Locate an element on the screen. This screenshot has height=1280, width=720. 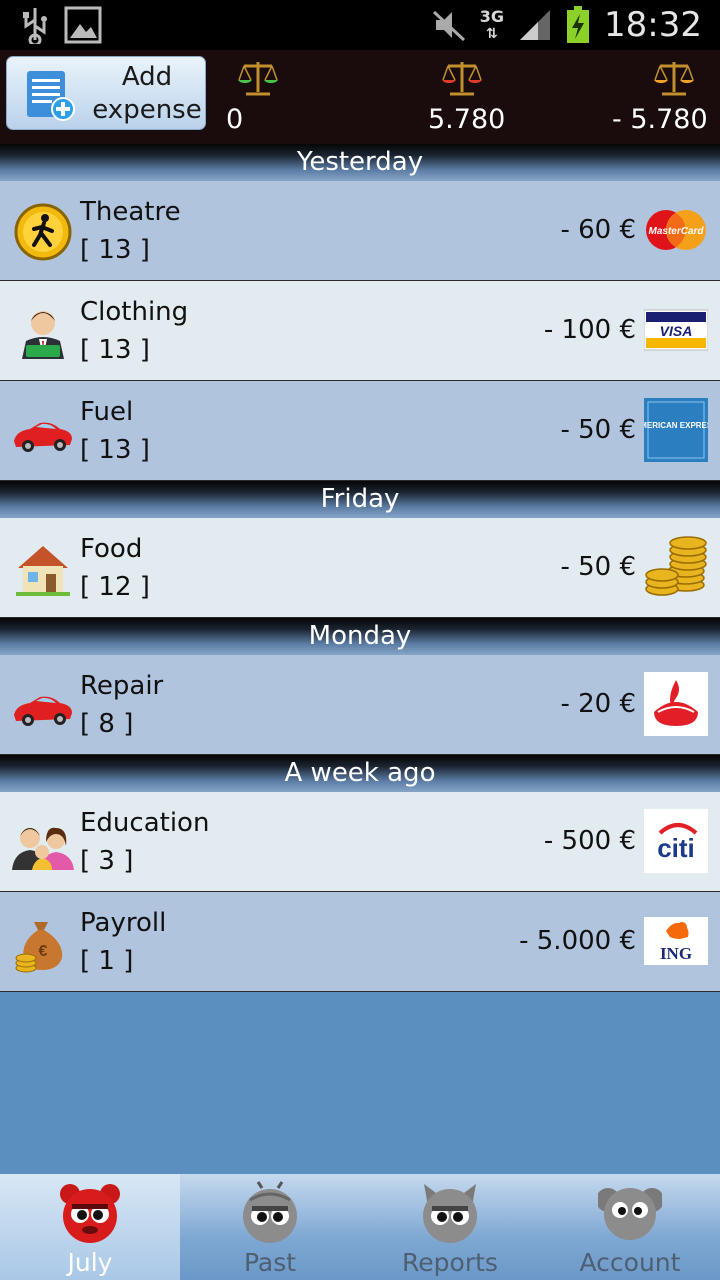
section-title: Friday is located at coordinates (360, 499).